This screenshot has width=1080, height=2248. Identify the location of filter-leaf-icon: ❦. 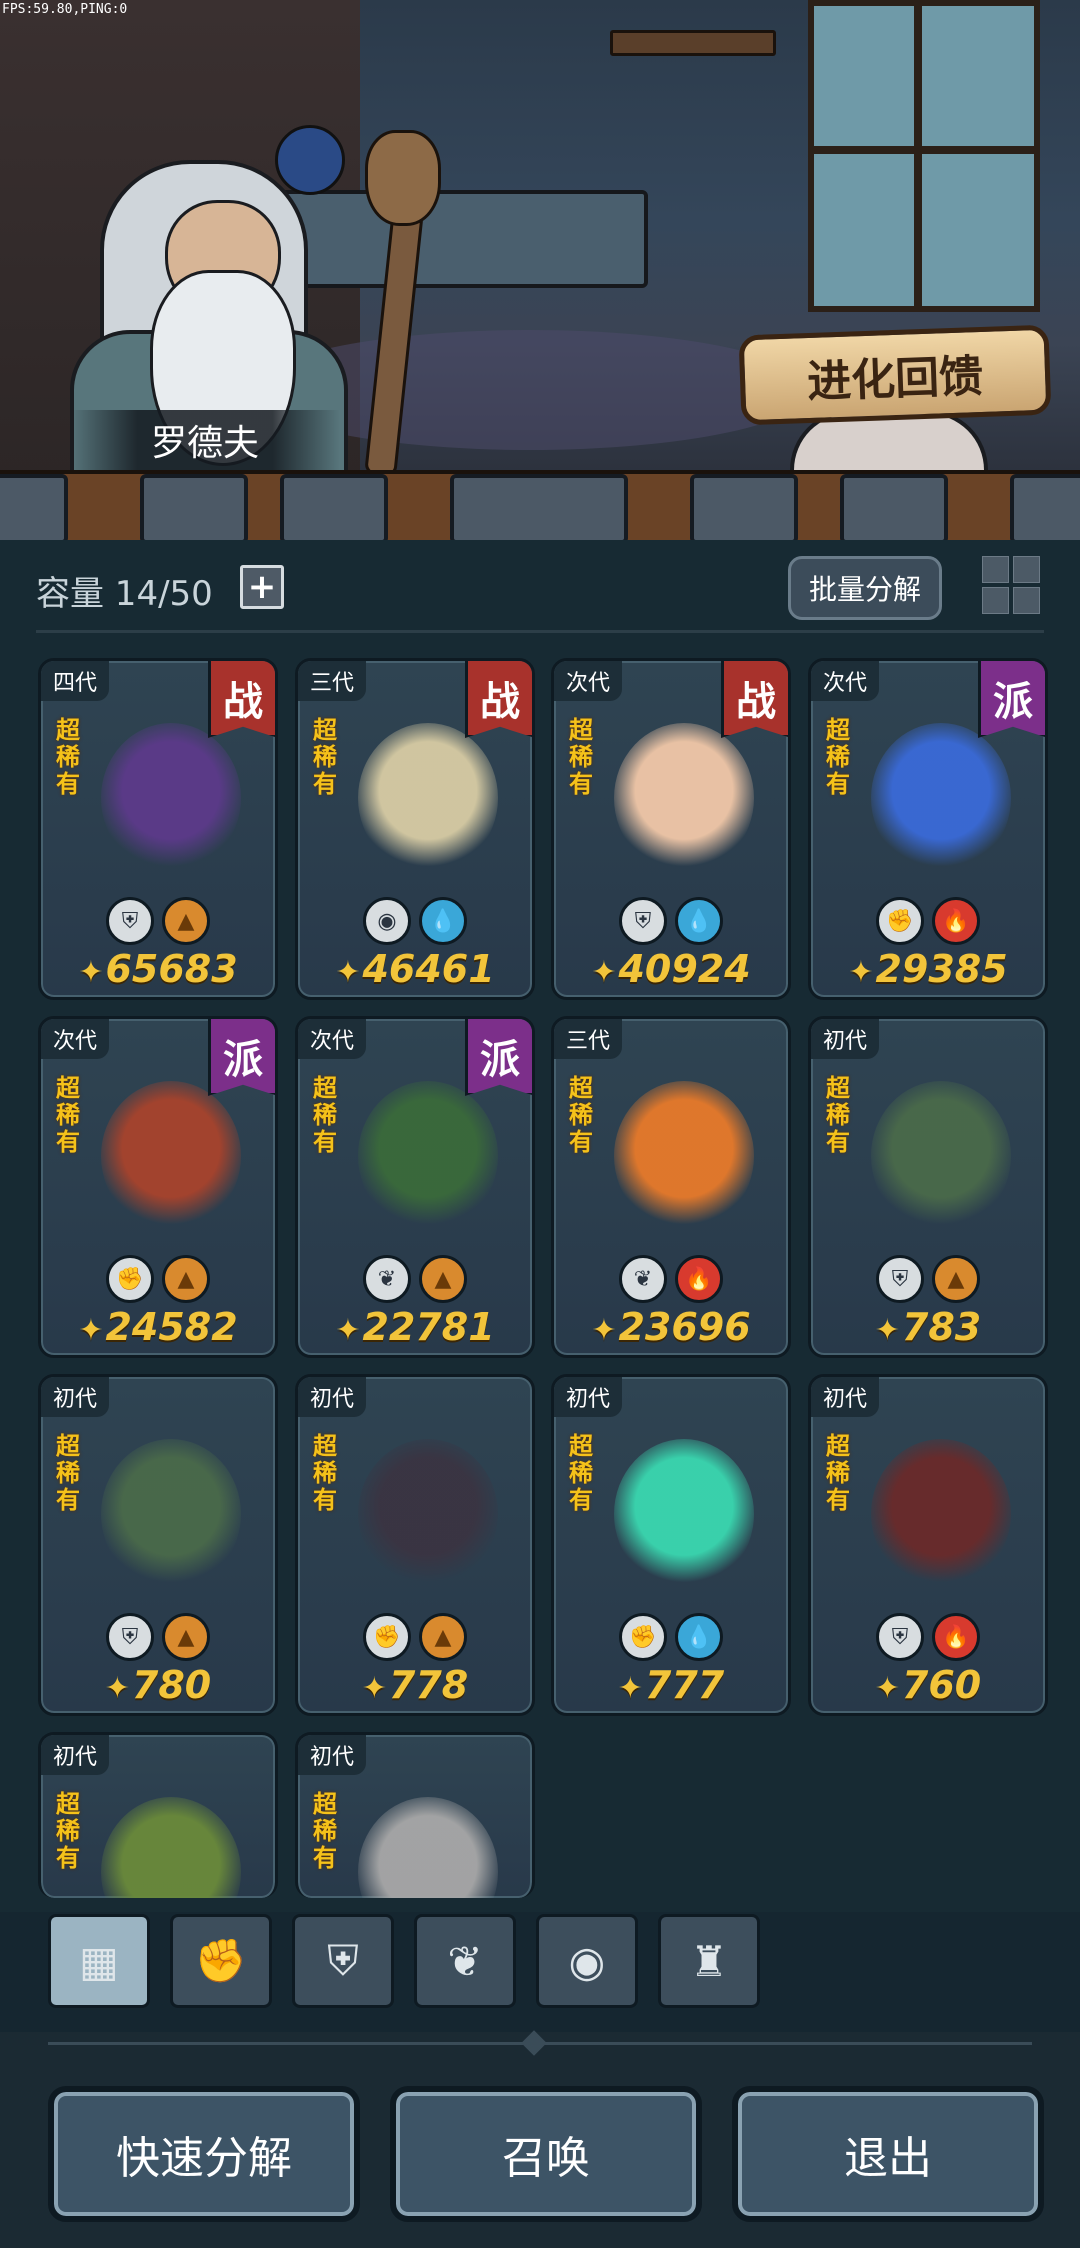
(465, 1961).